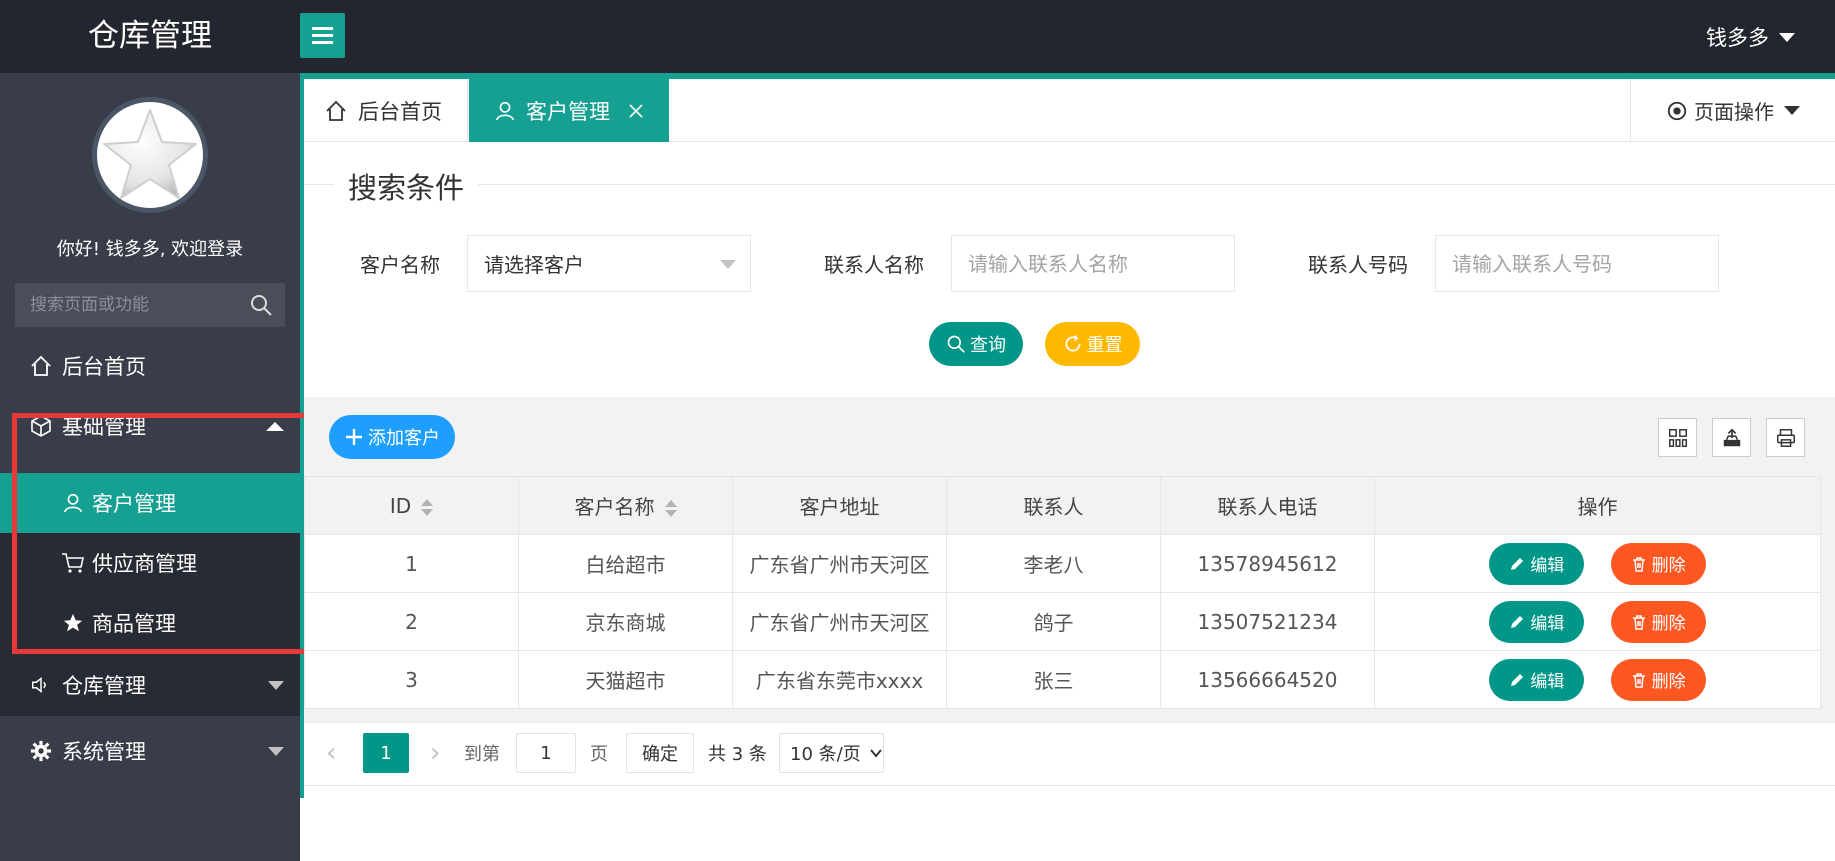 The height and width of the screenshot is (861, 1835). What do you see at coordinates (150, 751) in the screenshot?
I see `sidebar-item-system-management: 系统管理` at bounding box center [150, 751].